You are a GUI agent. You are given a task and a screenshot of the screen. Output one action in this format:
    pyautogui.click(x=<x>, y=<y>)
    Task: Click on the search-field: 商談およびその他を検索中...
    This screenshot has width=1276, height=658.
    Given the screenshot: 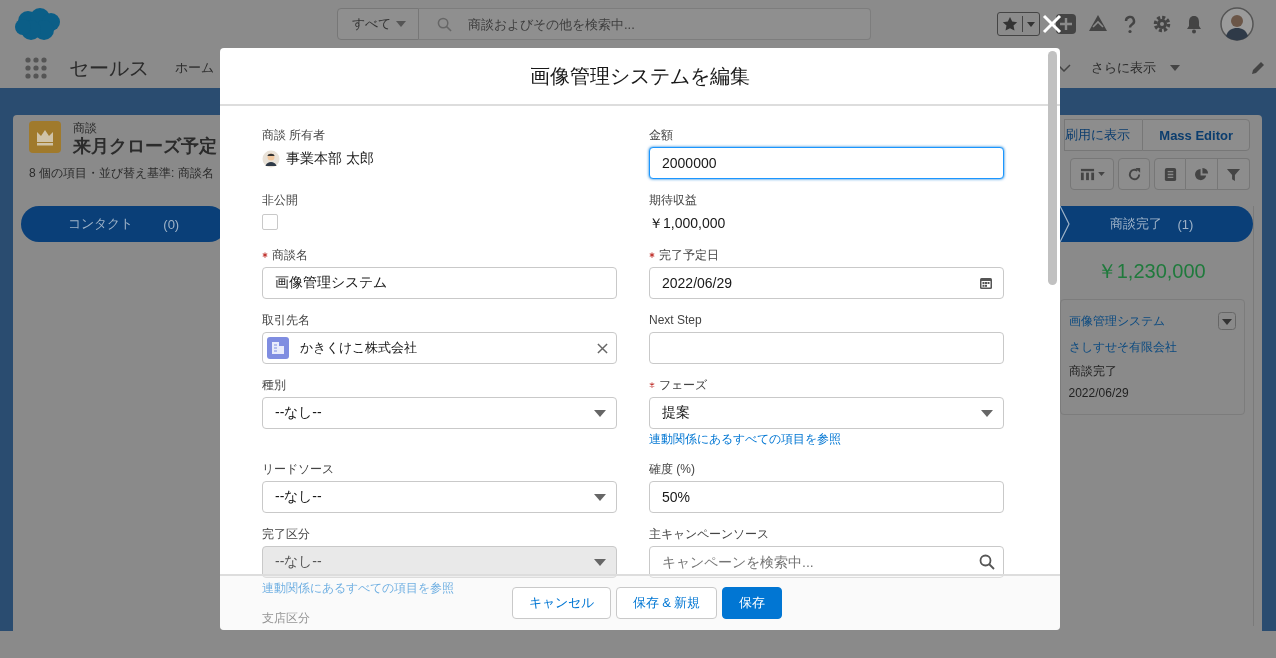 What is the action you would take?
    pyautogui.click(x=658, y=24)
    